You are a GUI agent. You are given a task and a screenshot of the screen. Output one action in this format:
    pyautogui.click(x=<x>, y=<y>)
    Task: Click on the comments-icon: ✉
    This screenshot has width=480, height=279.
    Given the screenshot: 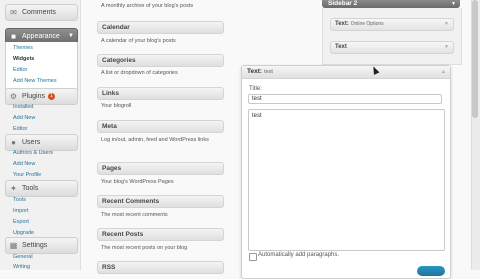 What is the action you would take?
    pyautogui.click(x=13, y=12)
    